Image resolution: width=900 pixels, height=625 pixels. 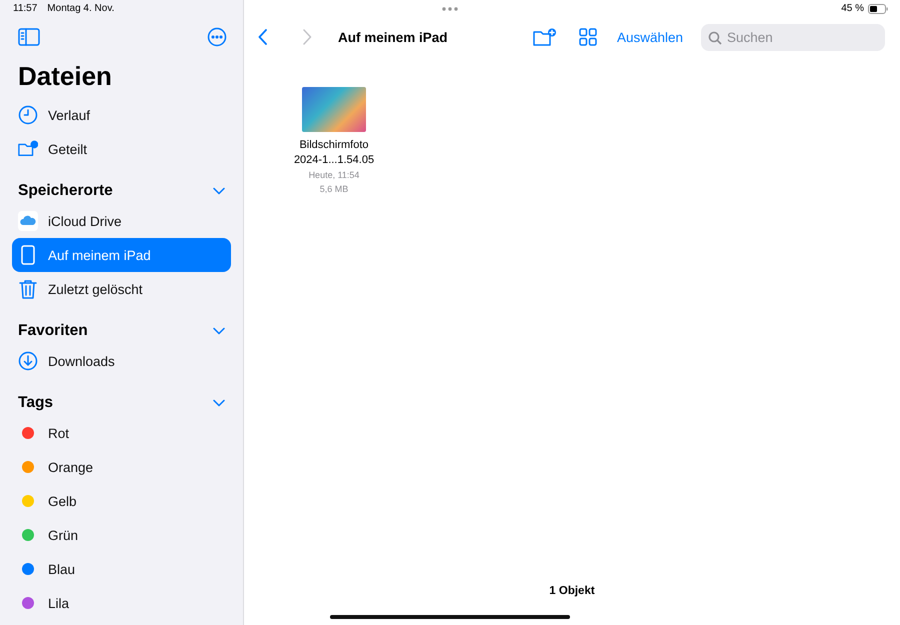 I want to click on section-title: Favoriten, so click(x=53, y=331).